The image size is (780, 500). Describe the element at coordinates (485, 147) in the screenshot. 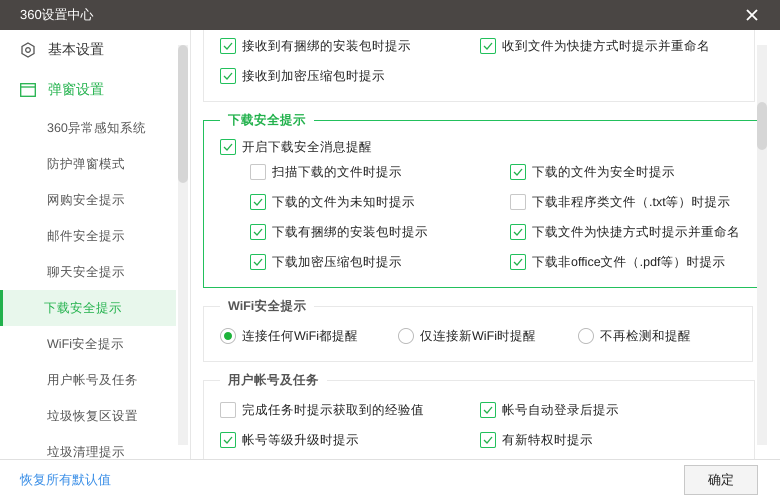

I see `checkbox-option: 开启下载安全消息提醒` at that location.